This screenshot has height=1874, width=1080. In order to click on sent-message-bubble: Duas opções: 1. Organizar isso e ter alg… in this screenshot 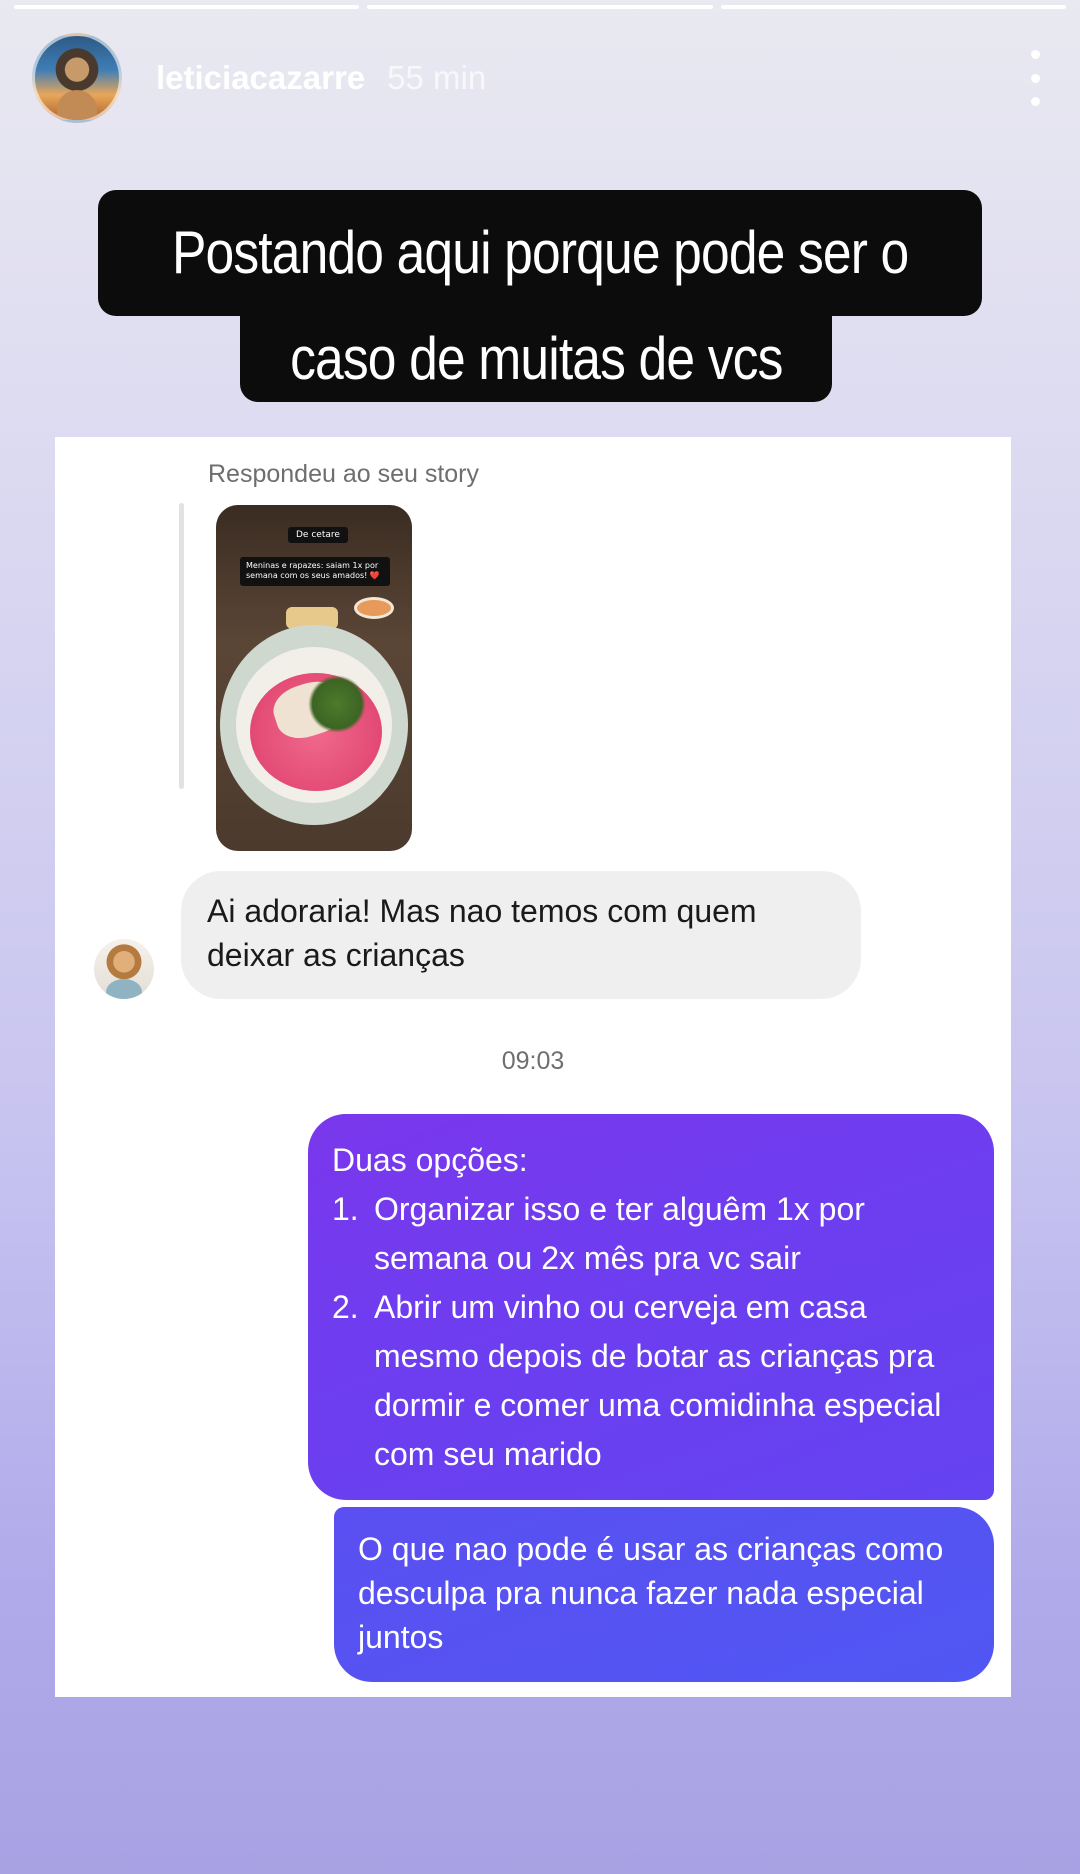, I will do `click(651, 1307)`.